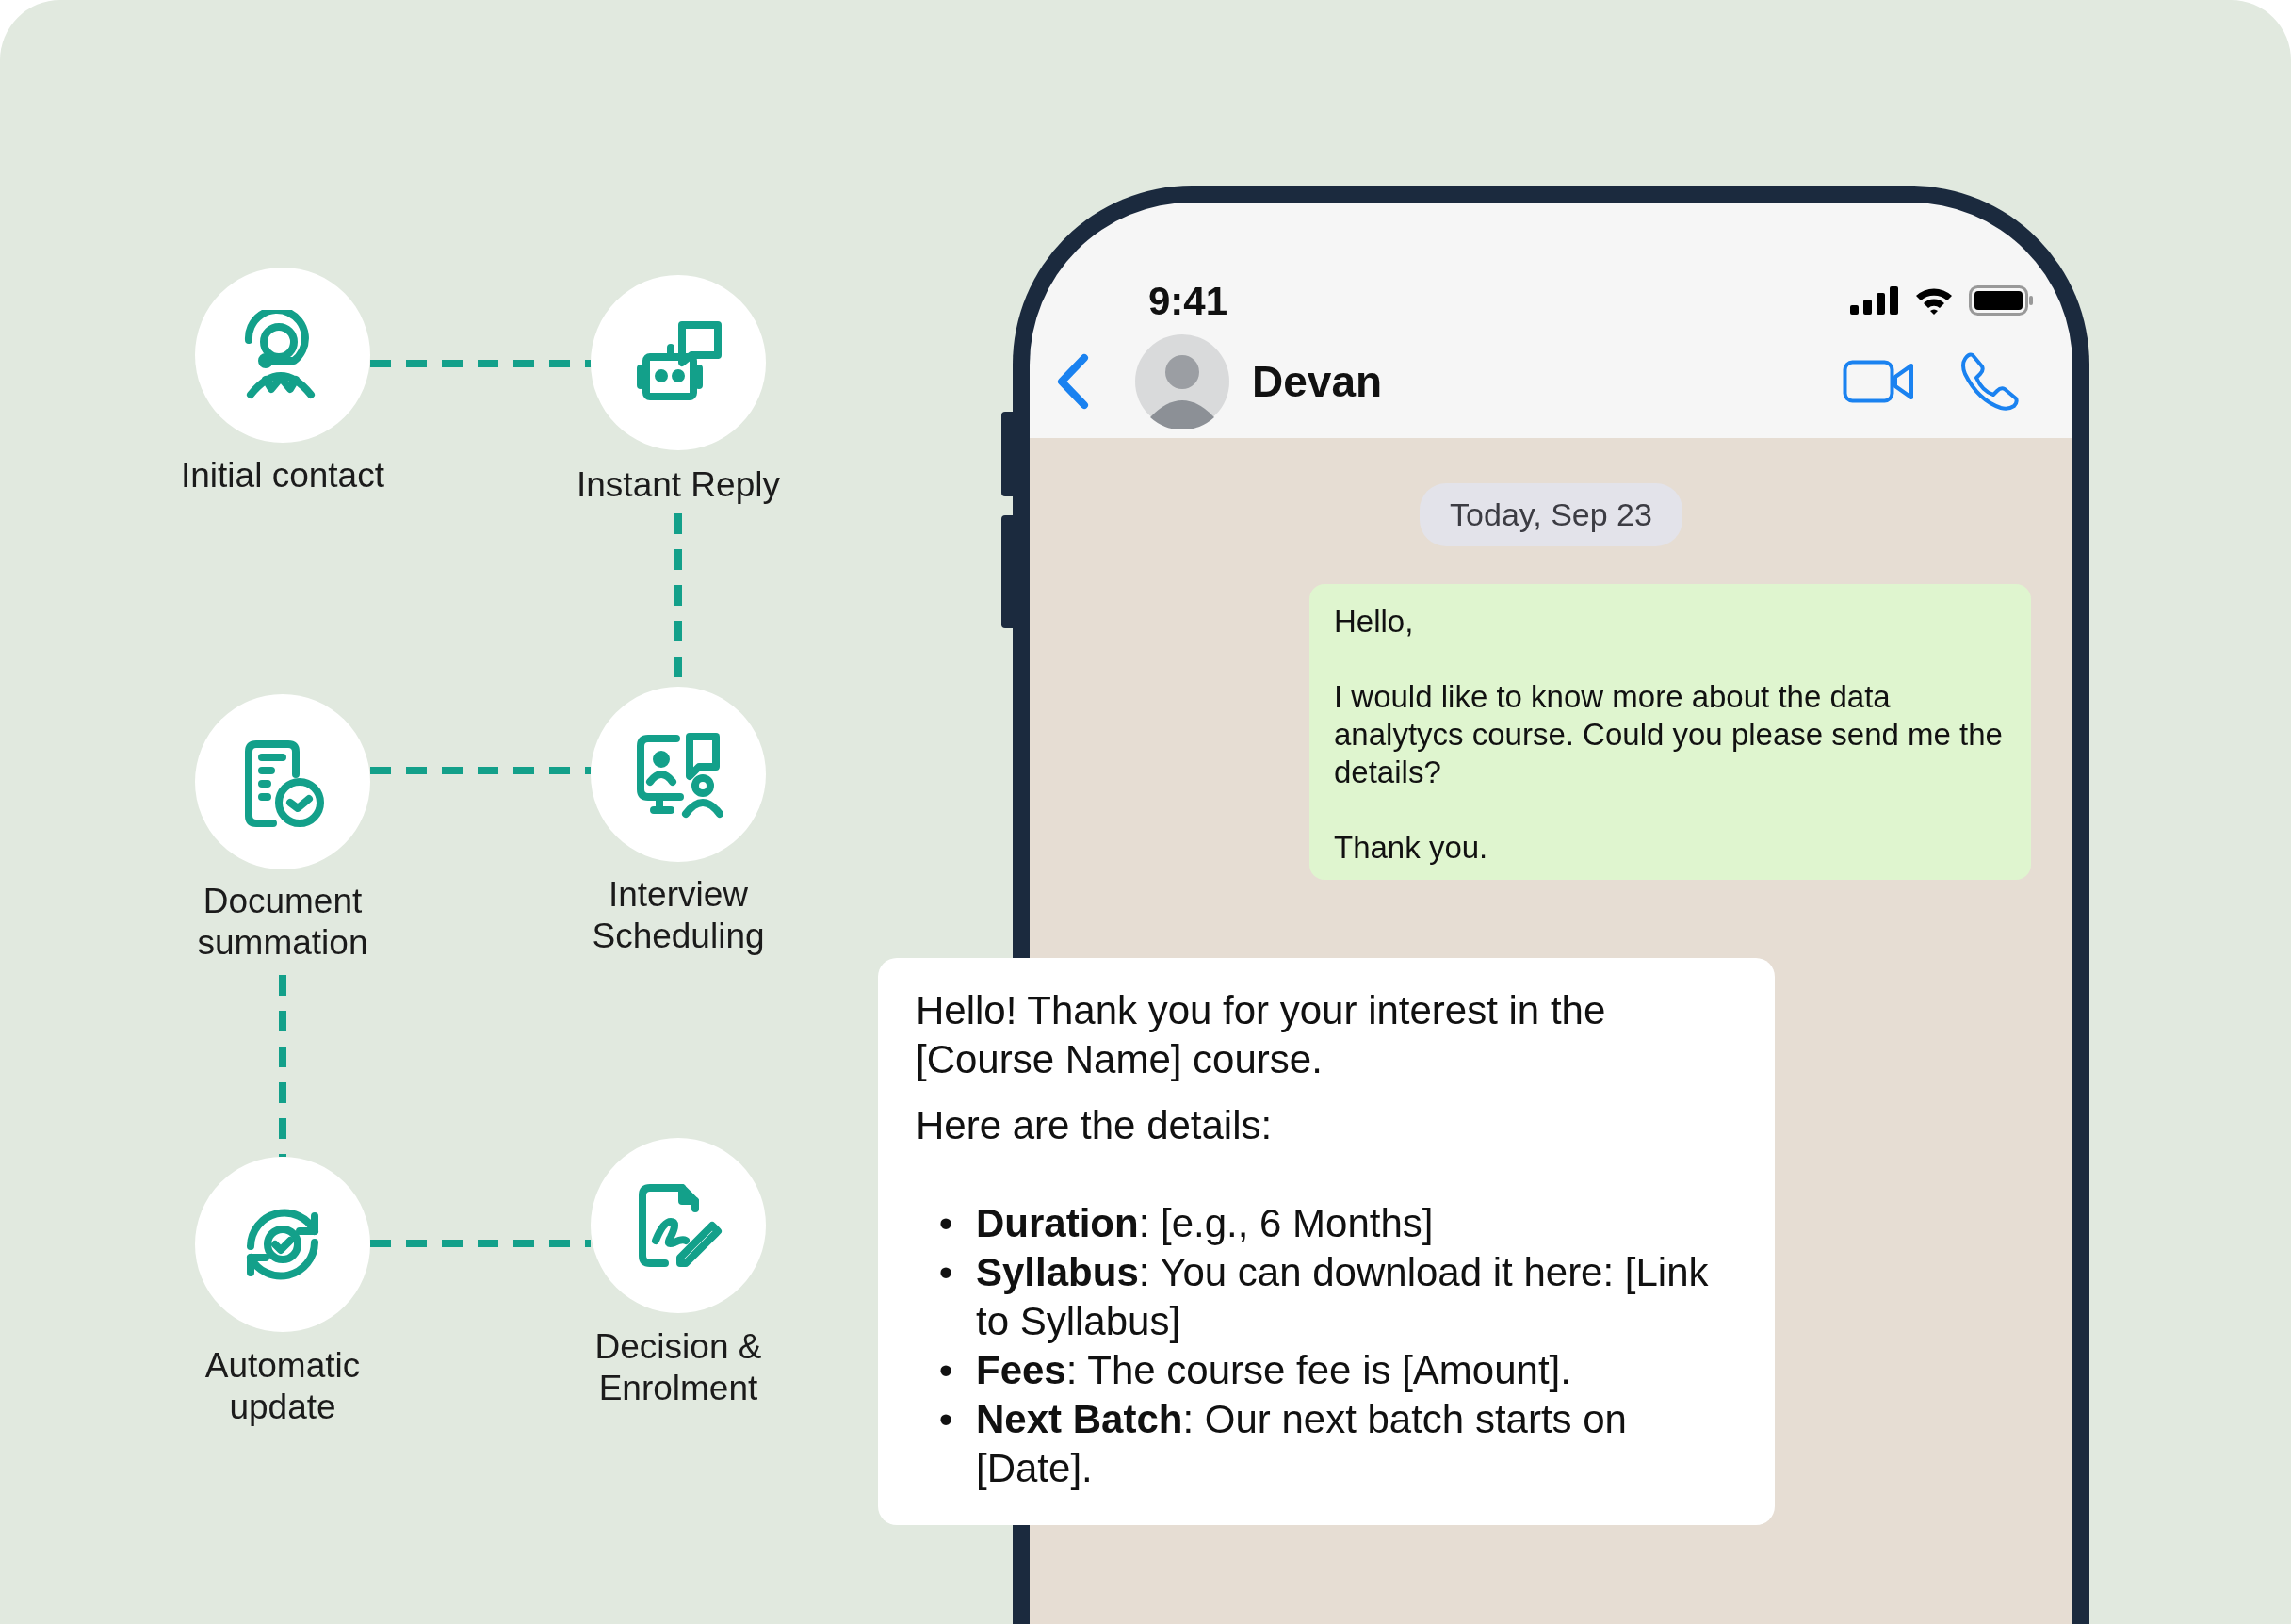 The height and width of the screenshot is (1624, 2291). I want to click on status-time: 9:41, so click(1188, 301).